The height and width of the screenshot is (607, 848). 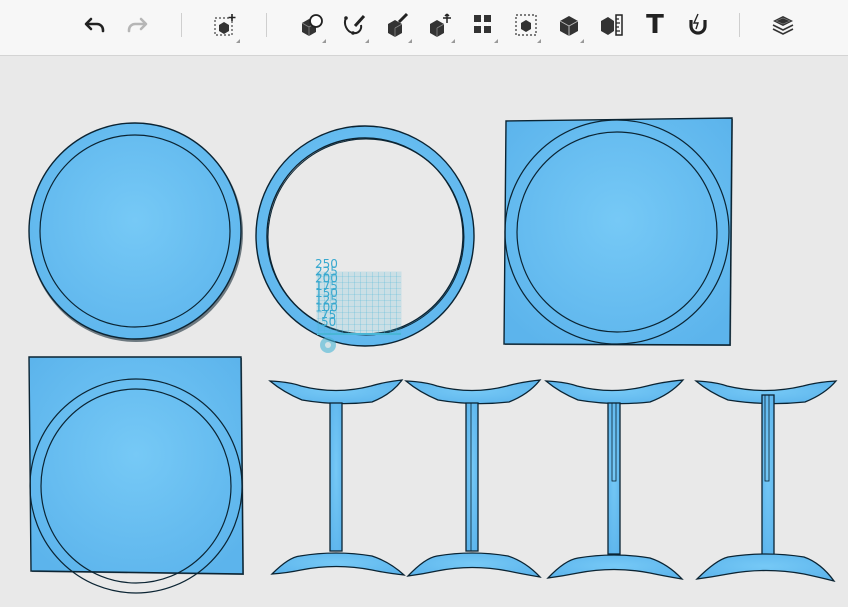 I want to click on measure-icon, so click(x=612, y=25).